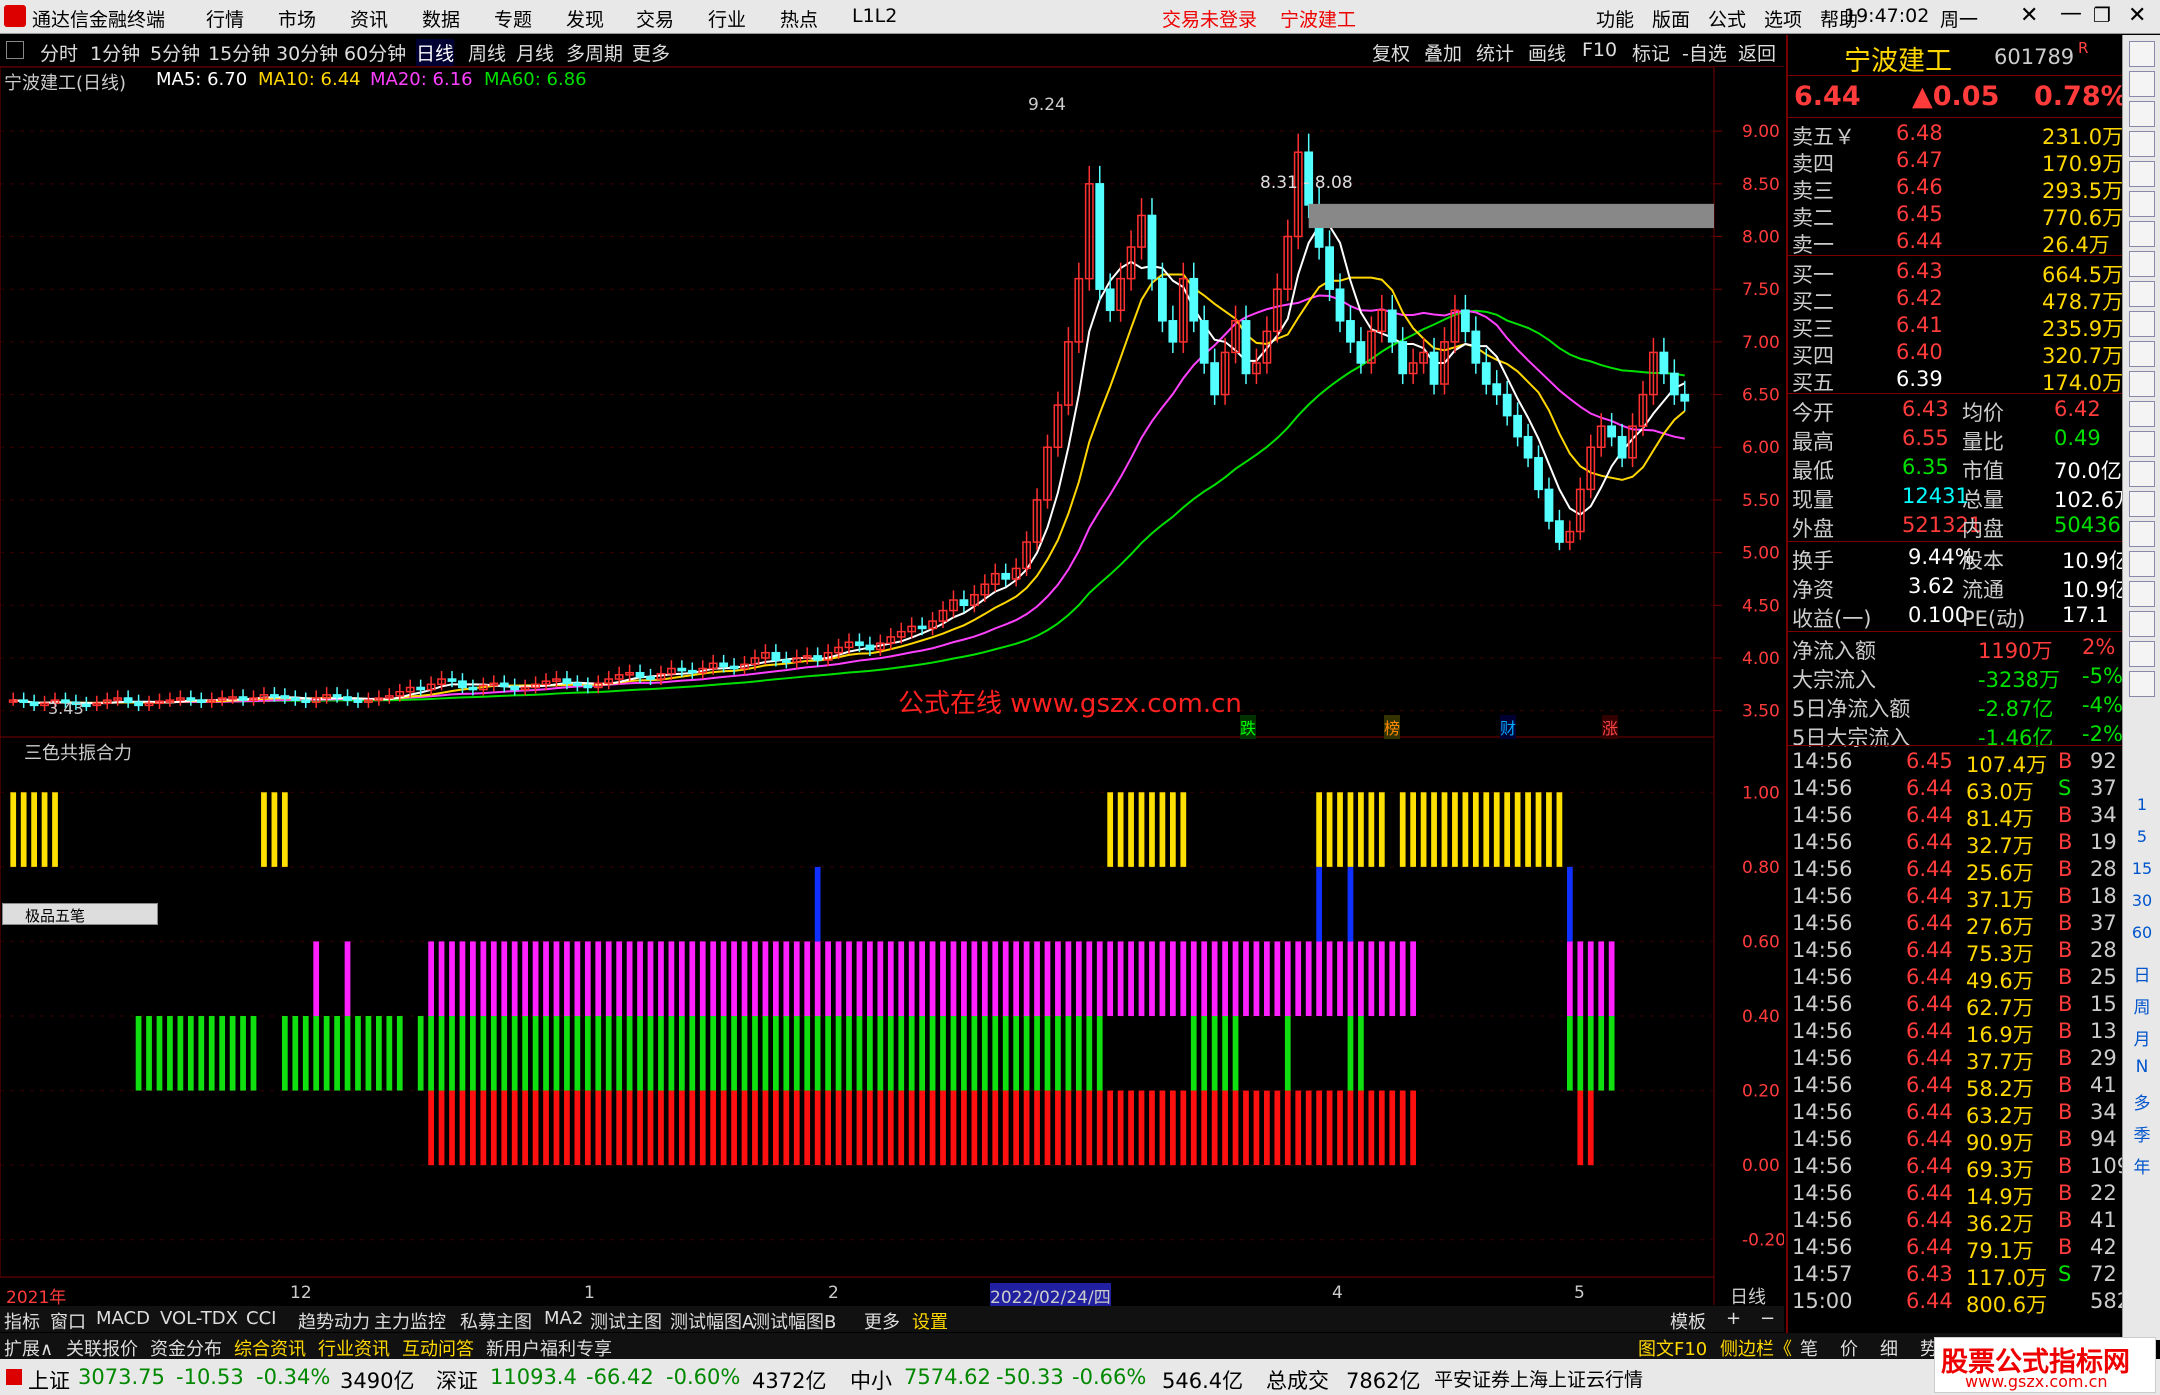 The height and width of the screenshot is (1395, 2160). I want to click on indicator-tab: 更多, so click(882, 1321).